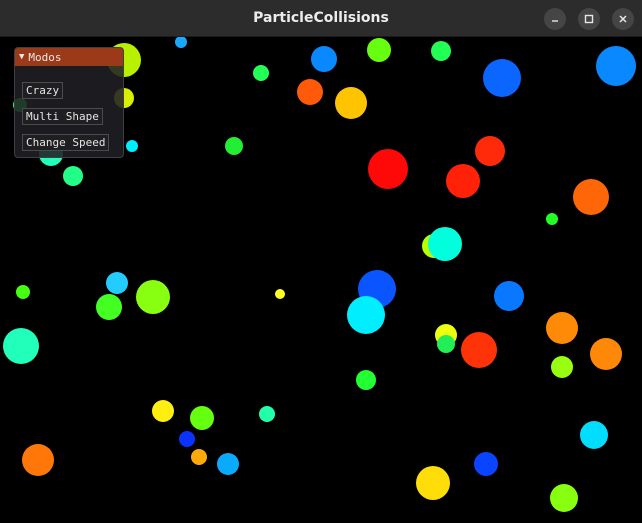 The height and width of the screenshot is (523, 642). I want to click on minimize-button, so click(555, 19).